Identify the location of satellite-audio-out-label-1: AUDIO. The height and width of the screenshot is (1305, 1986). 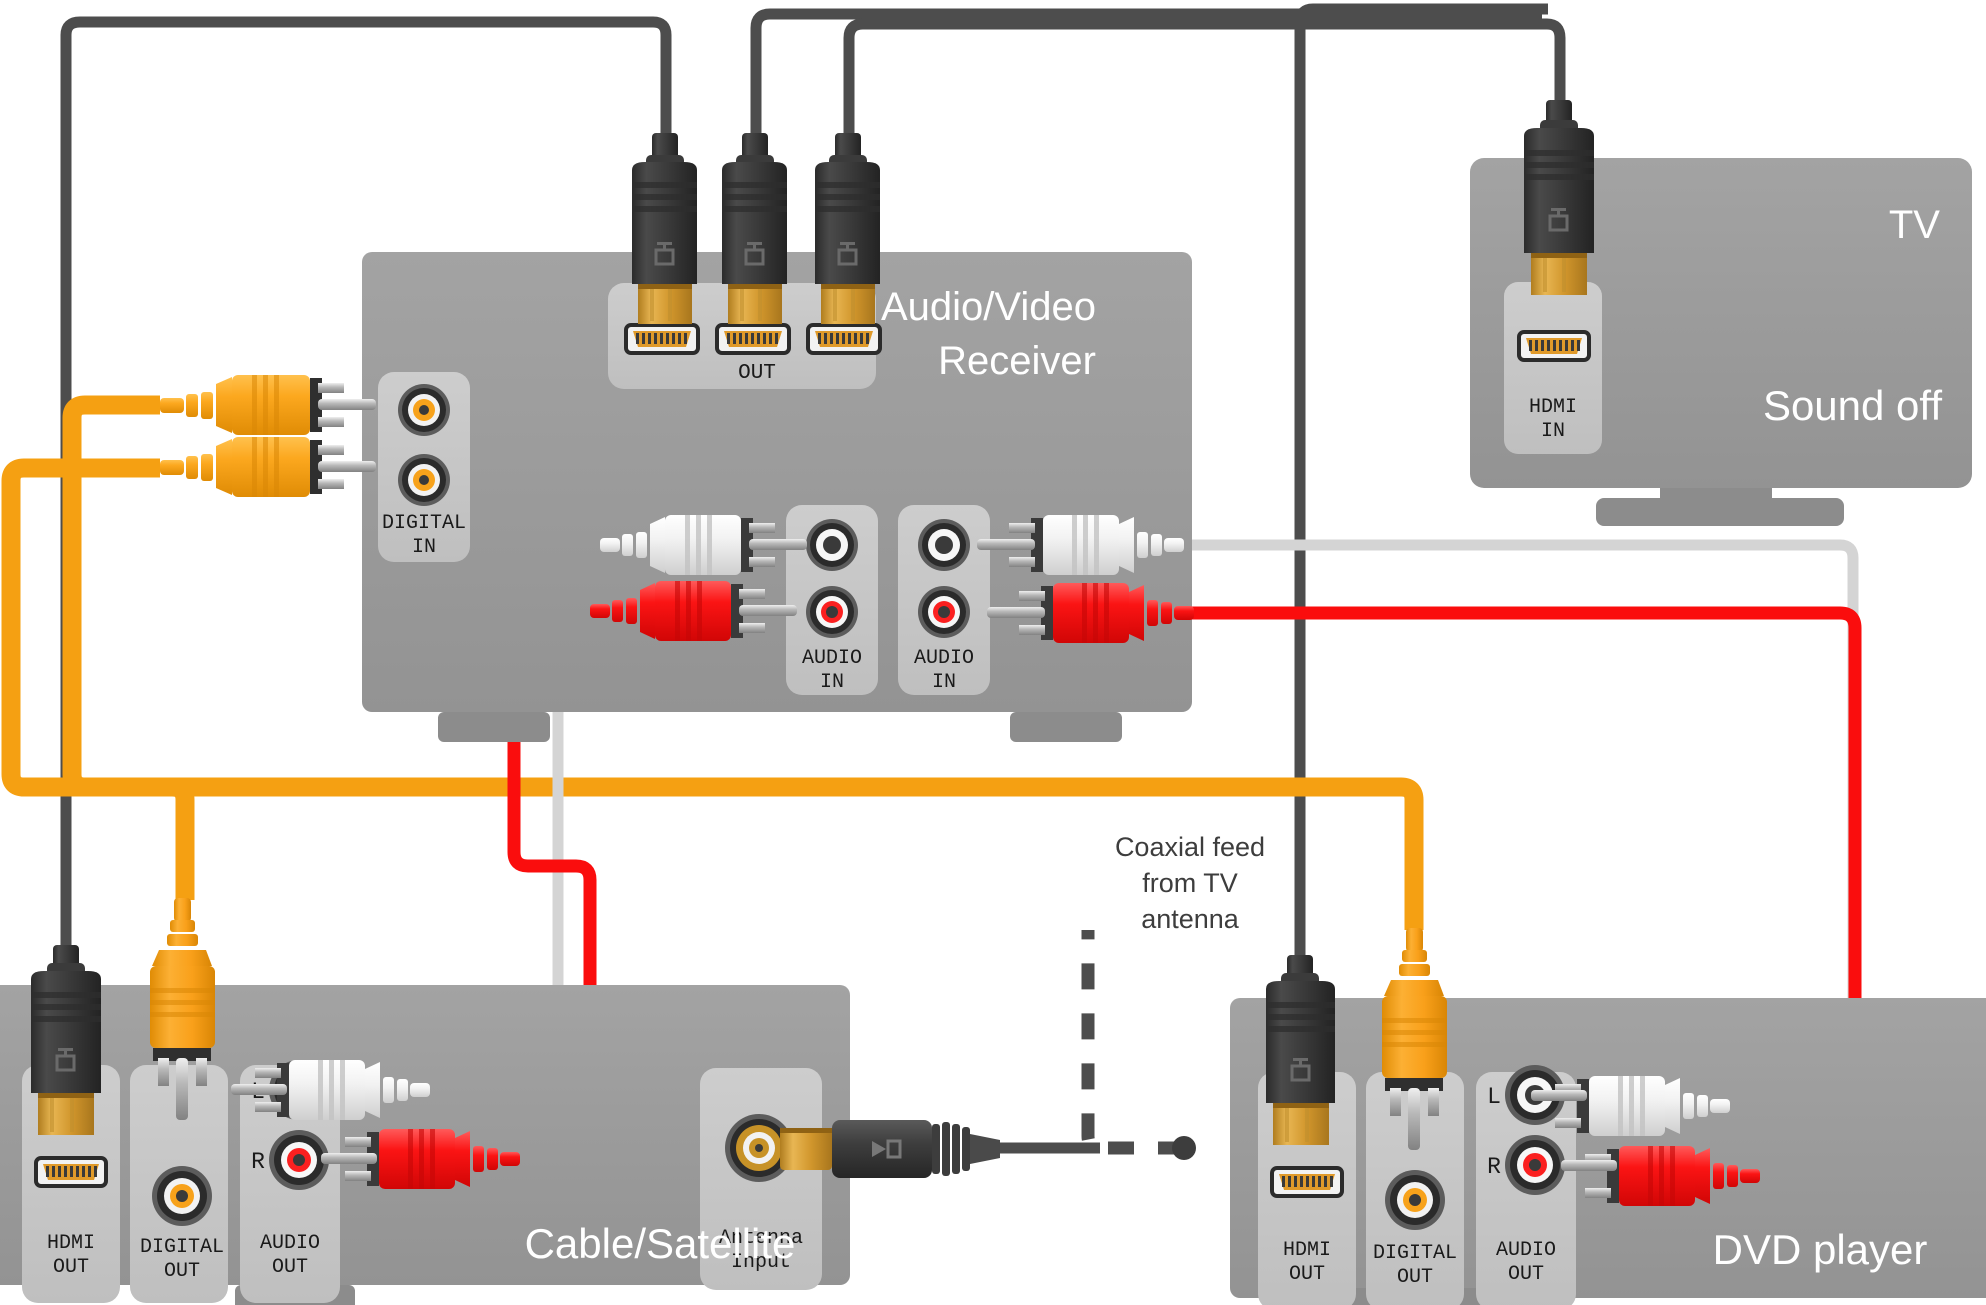
(290, 1243).